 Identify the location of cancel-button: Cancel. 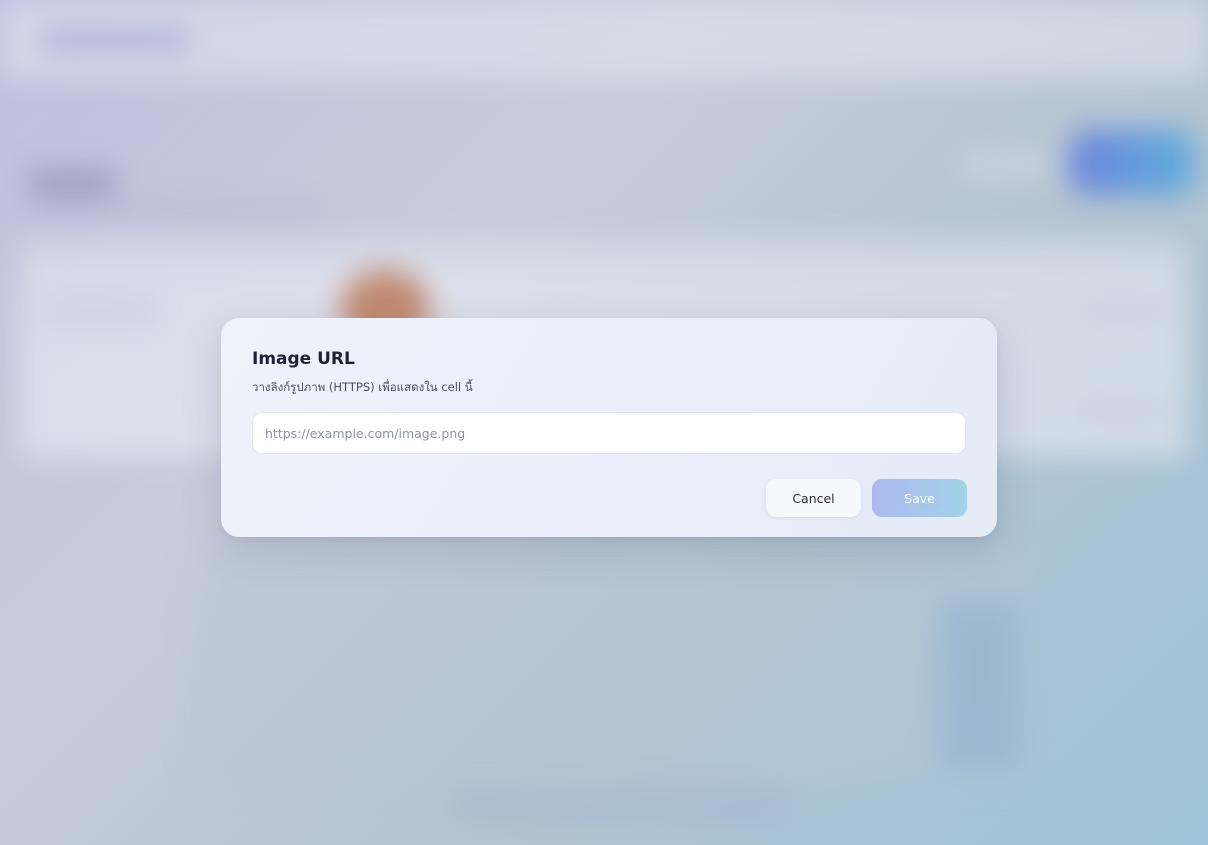
(813, 498).